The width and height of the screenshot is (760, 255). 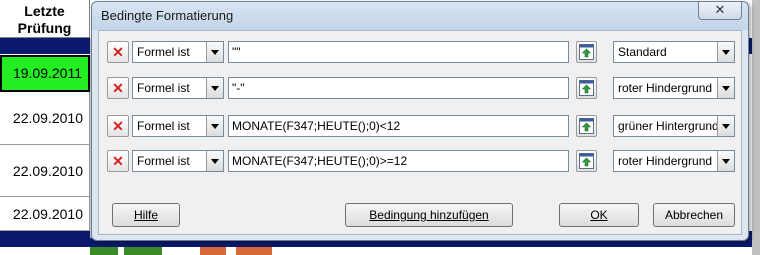 What do you see at coordinates (44, 11) in the screenshot?
I see `column-header-line1: Letzte` at bounding box center [44, 11].